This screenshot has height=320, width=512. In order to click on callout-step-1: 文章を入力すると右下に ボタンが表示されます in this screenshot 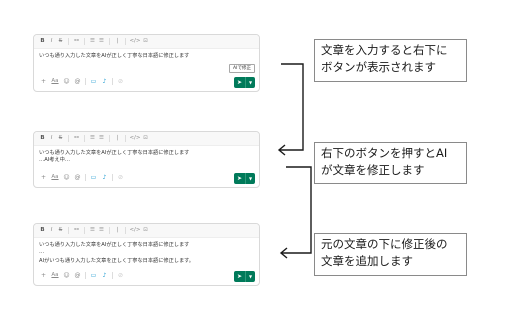, I will do `click(390, 60)`.